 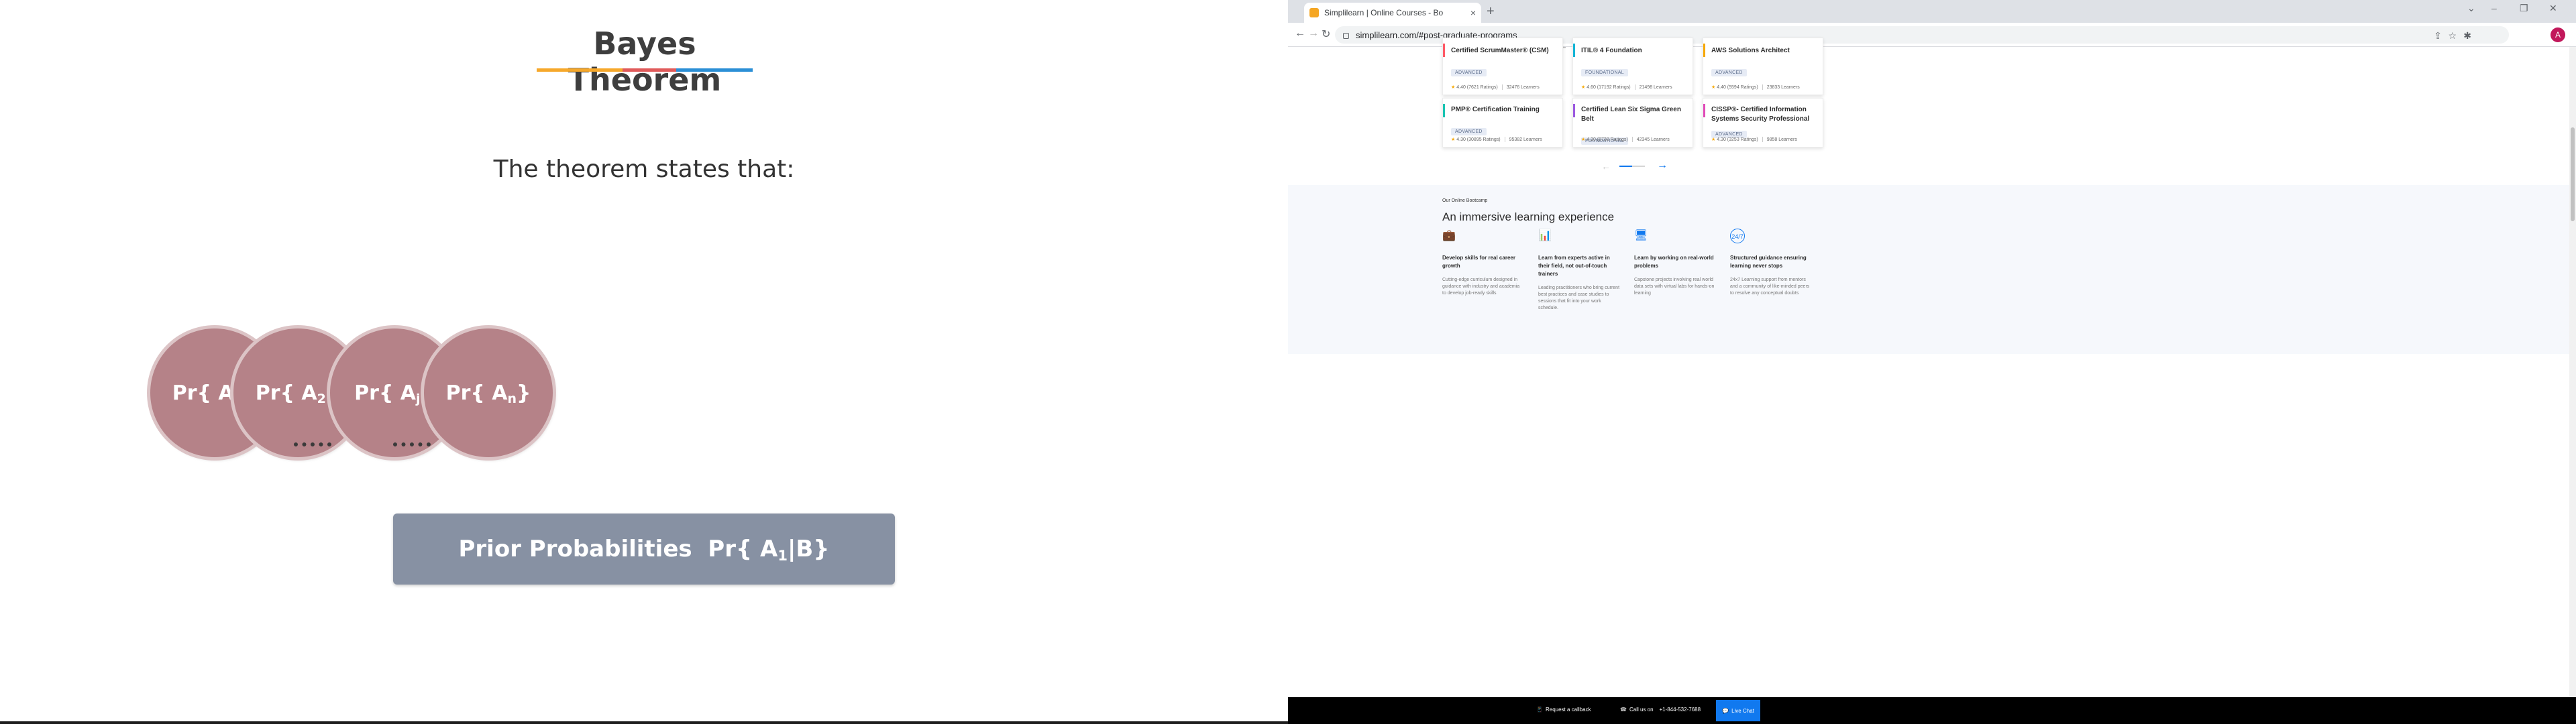 What do you see at coordinates (644, 722) in the screenshot?
I see `slide-bottom-border` at bounding box center [644, 722].